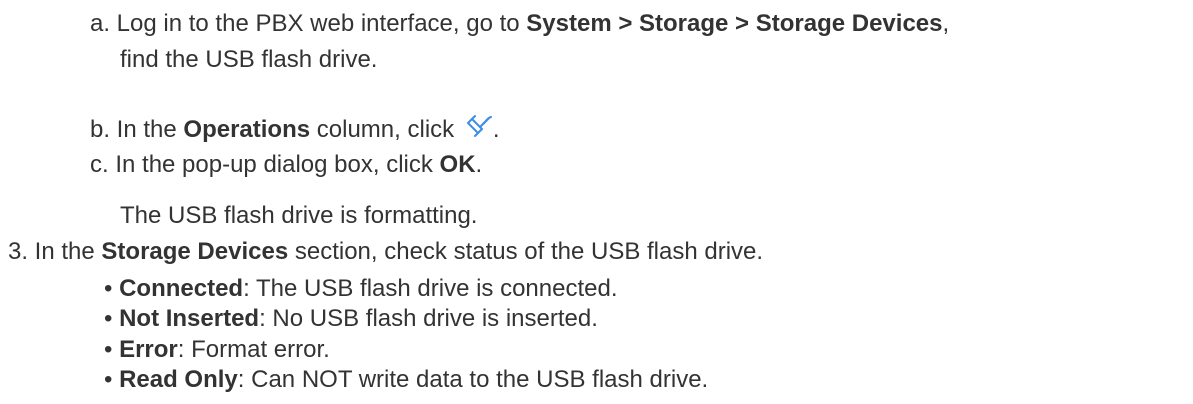 This screenshot has height=404, width=1193. Describe the element at coordinates (479, 164) in the screenshot. I see `step-c-suffix: .` at that location.